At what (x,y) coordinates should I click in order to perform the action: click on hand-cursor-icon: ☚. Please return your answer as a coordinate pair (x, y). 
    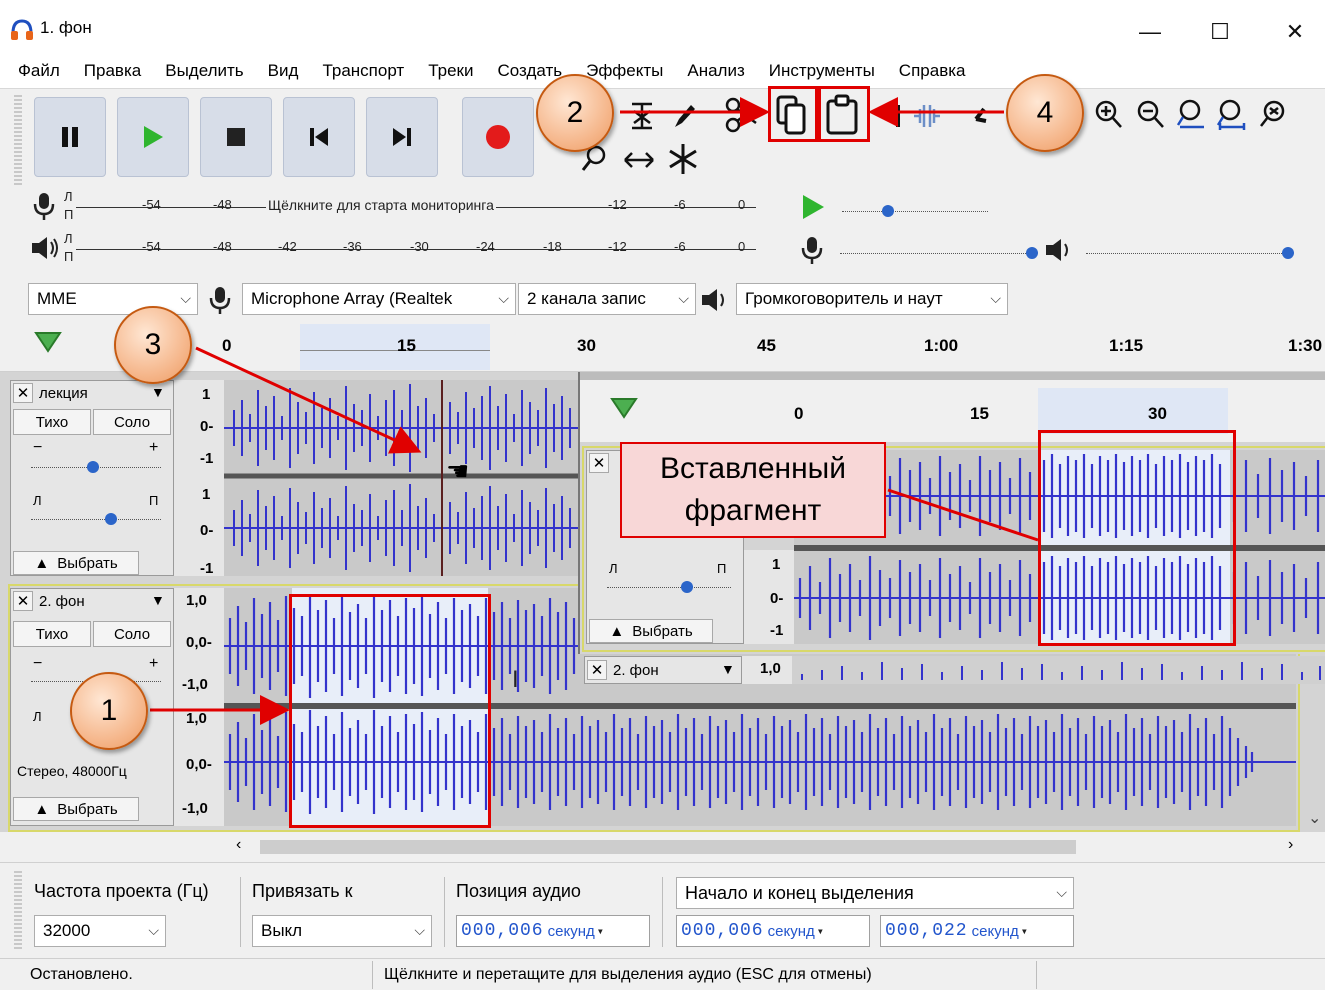
    Looking at the image, I should click on (458, 471).